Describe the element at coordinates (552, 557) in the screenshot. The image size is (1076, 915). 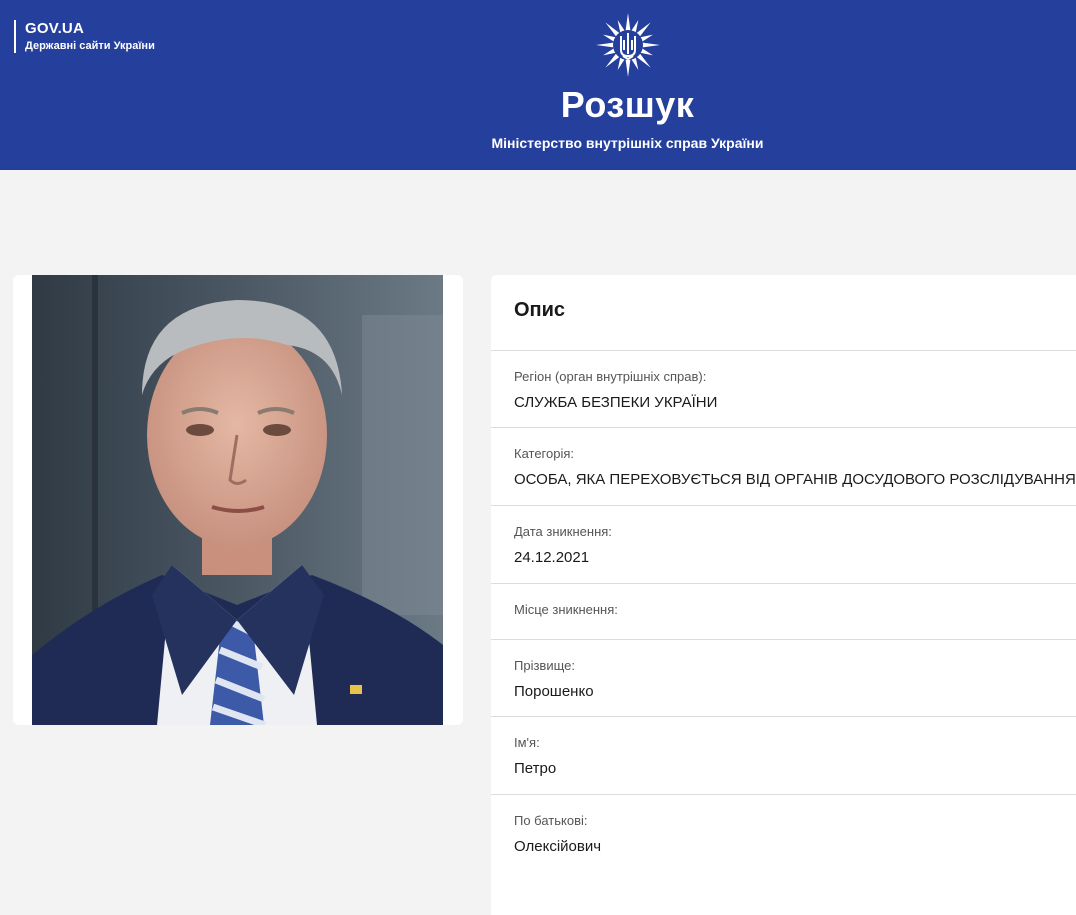
I see `field-value: 24.12.2021` at that location.